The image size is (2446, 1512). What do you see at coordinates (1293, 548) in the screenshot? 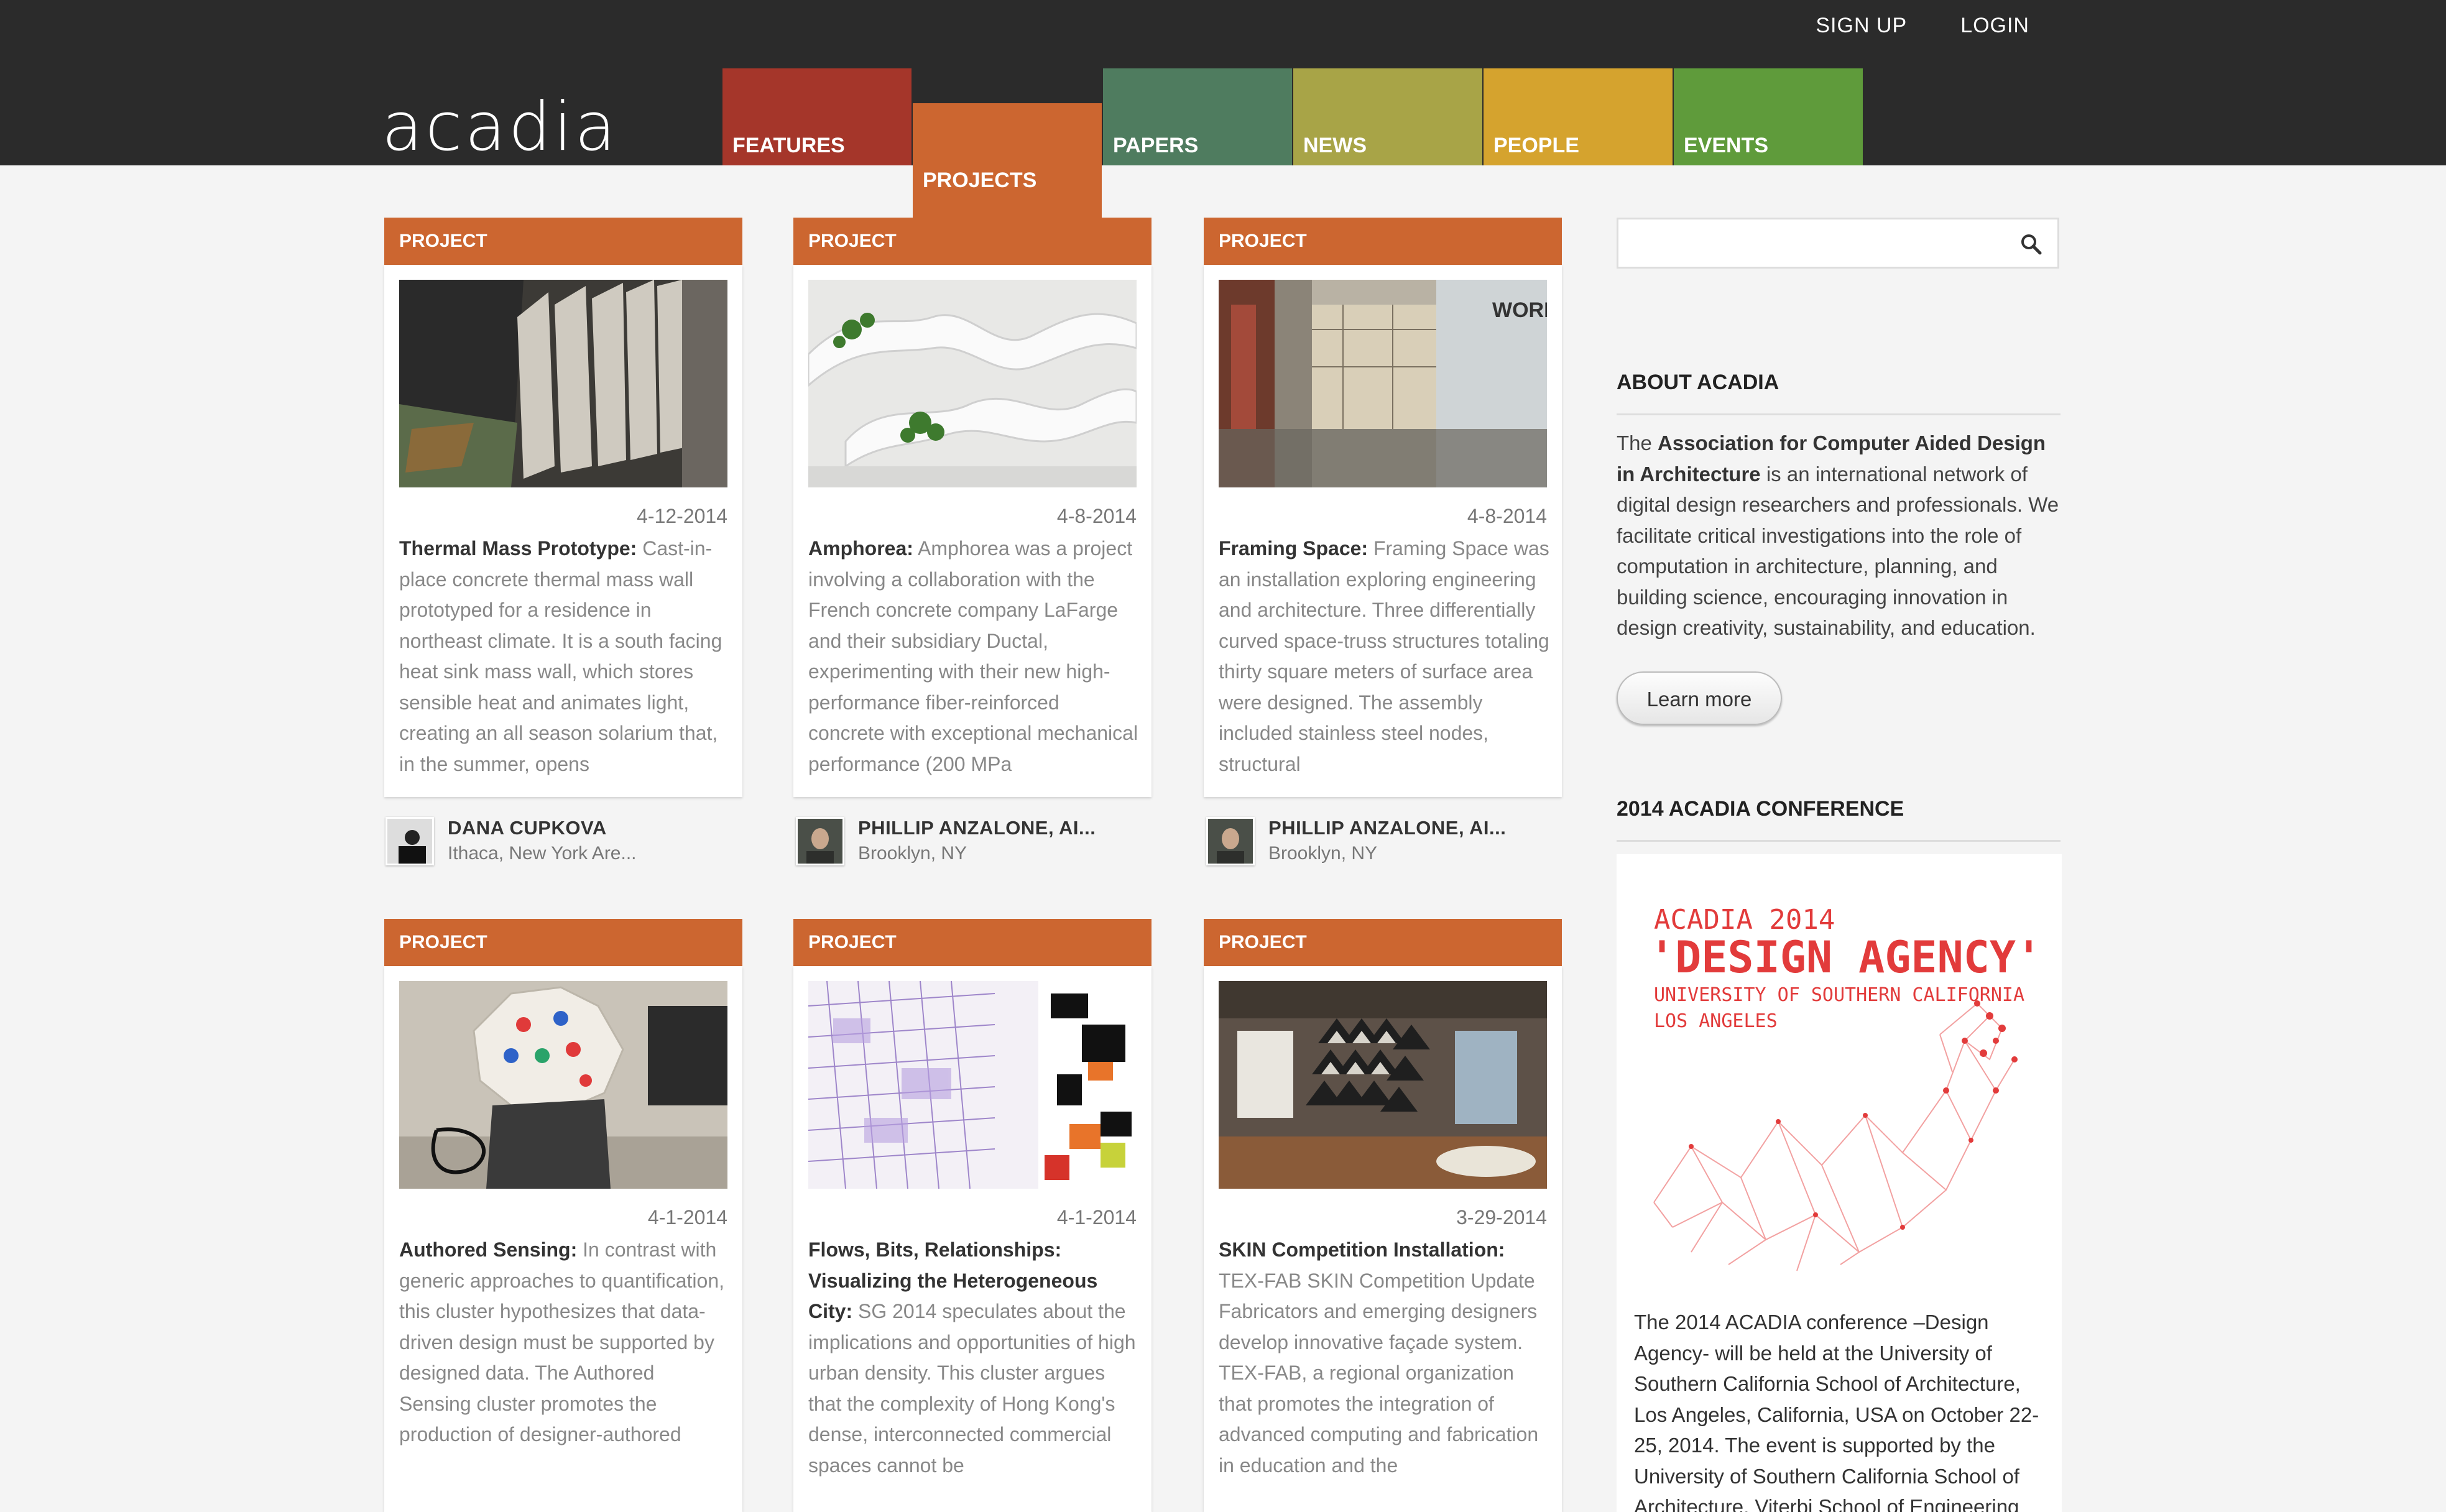
I see `card-title: Framing Space:` at bounding box center [1293, 548].